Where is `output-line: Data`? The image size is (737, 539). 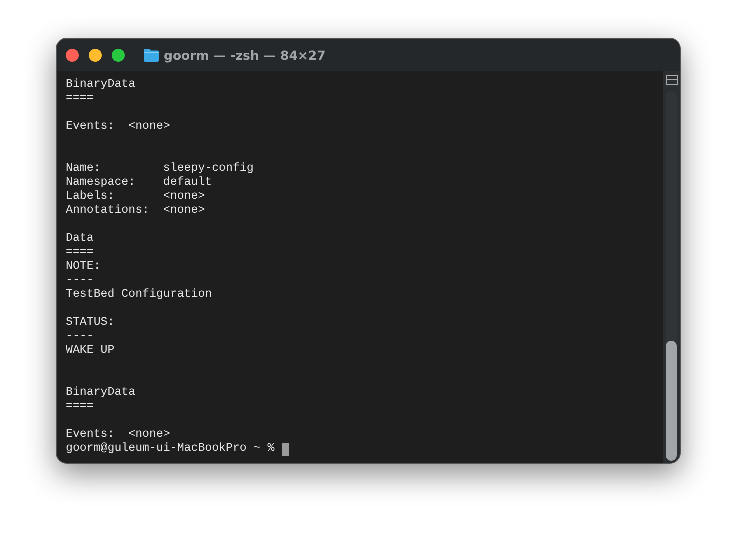 output-line: Data is located at coordinates (80, 239).